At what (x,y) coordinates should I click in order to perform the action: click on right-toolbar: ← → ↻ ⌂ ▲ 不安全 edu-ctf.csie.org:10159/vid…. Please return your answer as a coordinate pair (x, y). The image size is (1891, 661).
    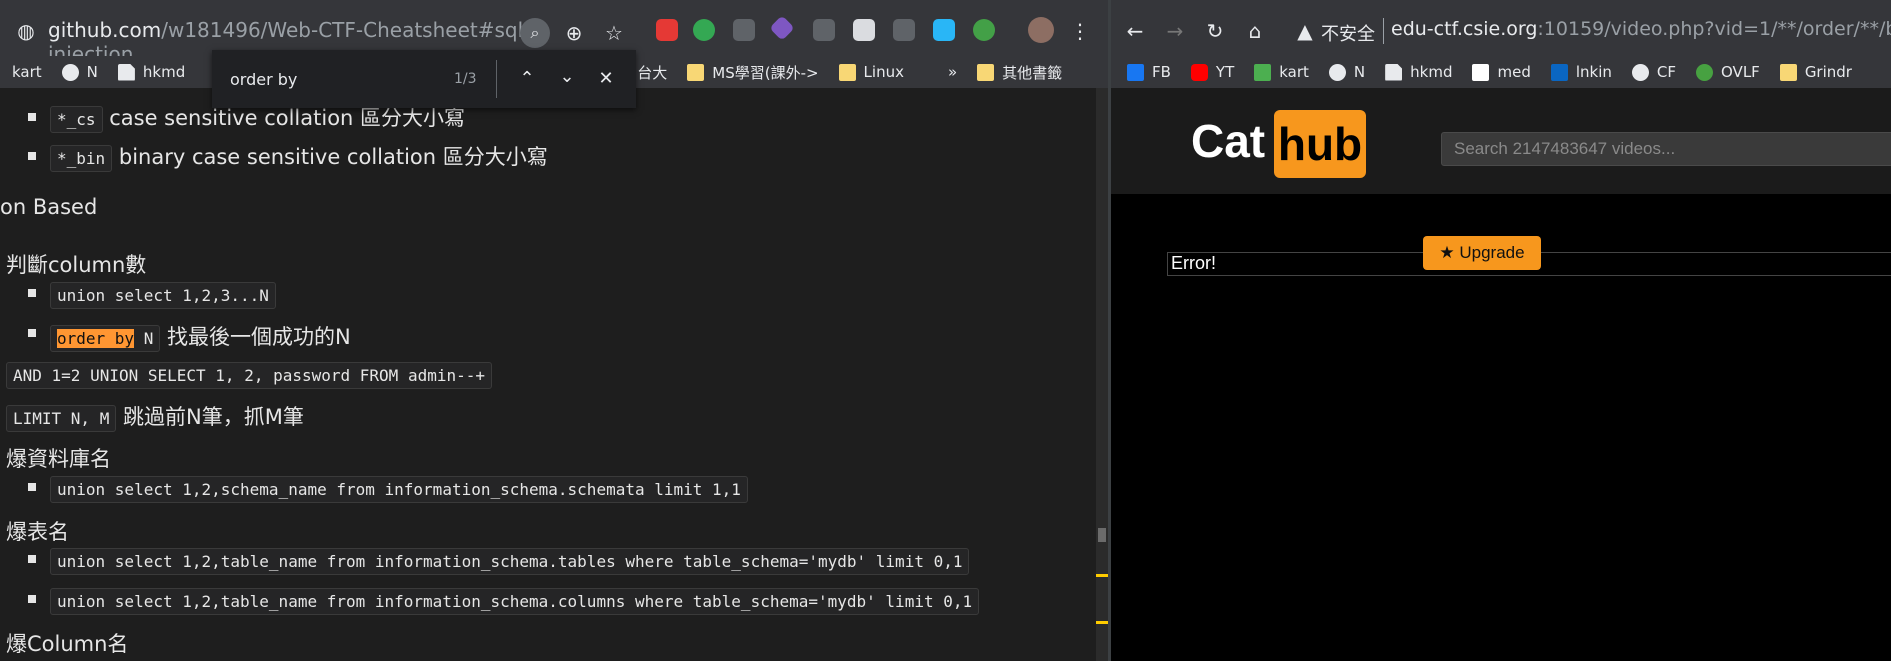
    Looking at the image, I should click on (1501, 32).